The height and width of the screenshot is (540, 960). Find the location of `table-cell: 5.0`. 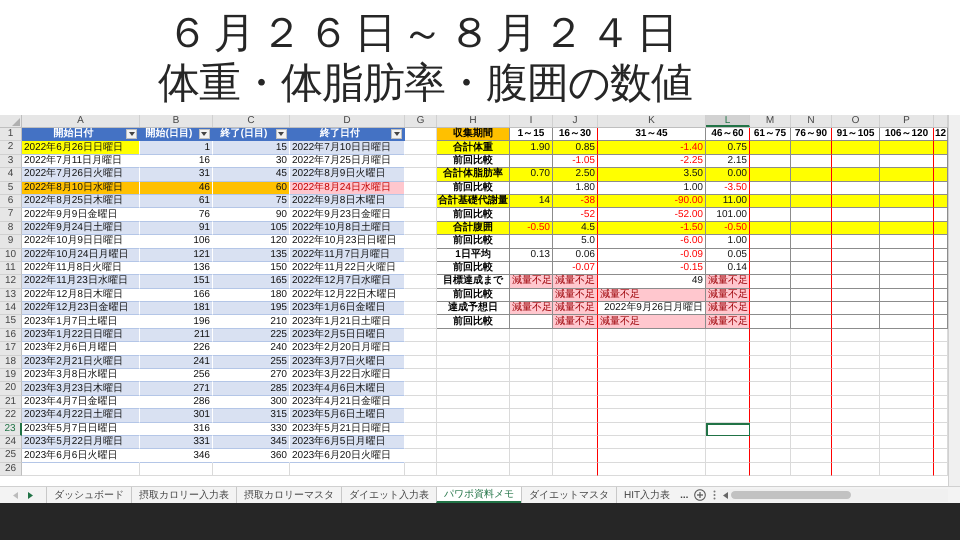

table-cell: 5.0 is located at coordinates (575, 242).